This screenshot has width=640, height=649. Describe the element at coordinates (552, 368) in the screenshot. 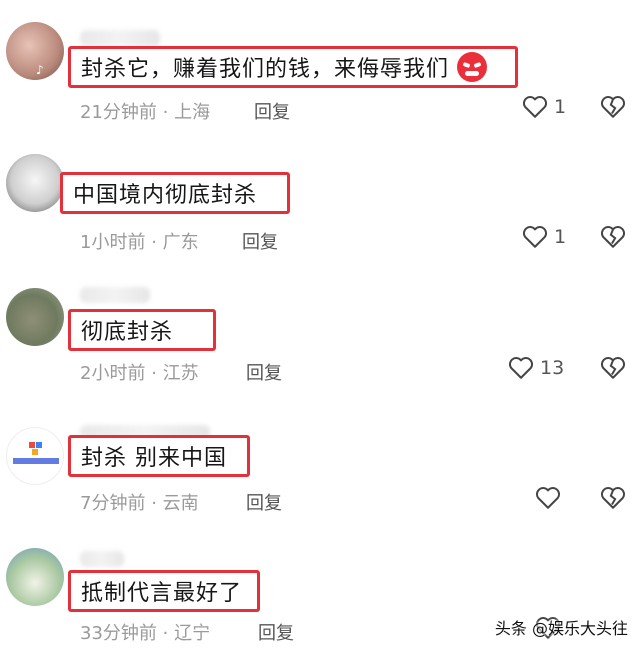

I see `like-count: 13` at that location.